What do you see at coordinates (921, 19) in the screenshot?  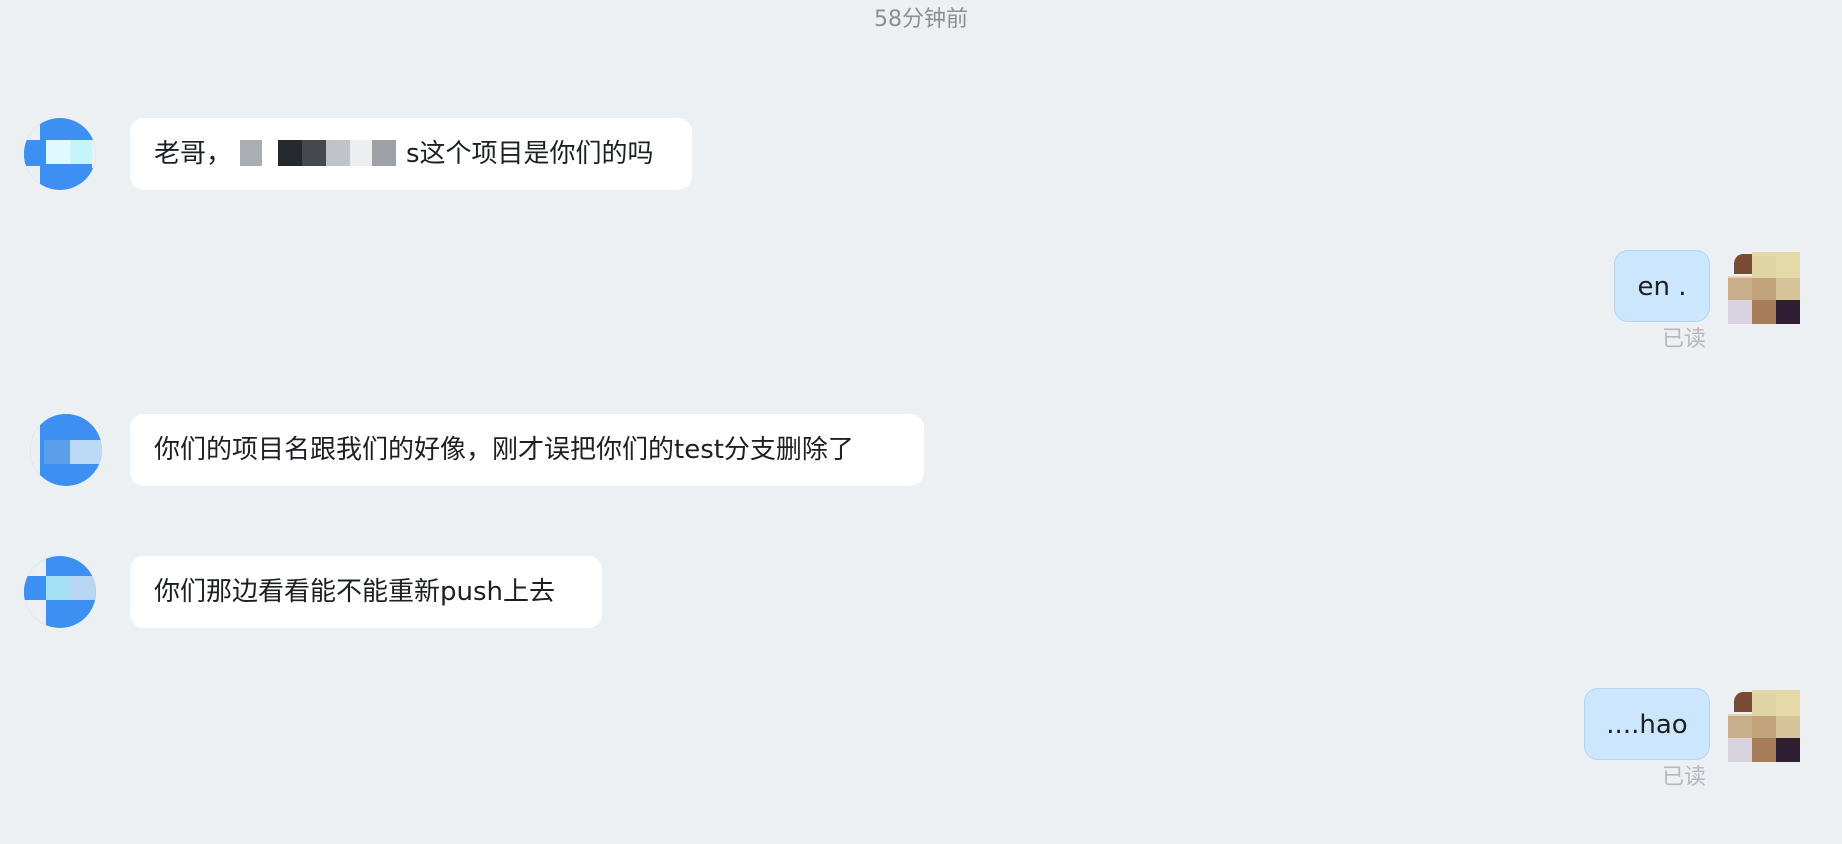 I see `time-divider: 58分钟前` at bounding box center [921, 19].